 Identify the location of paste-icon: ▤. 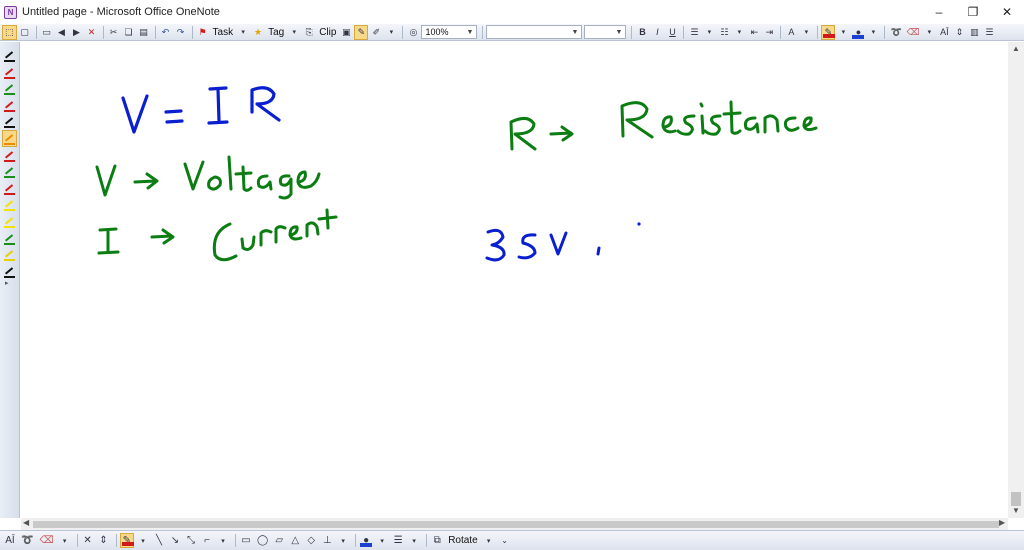
(144, 32).